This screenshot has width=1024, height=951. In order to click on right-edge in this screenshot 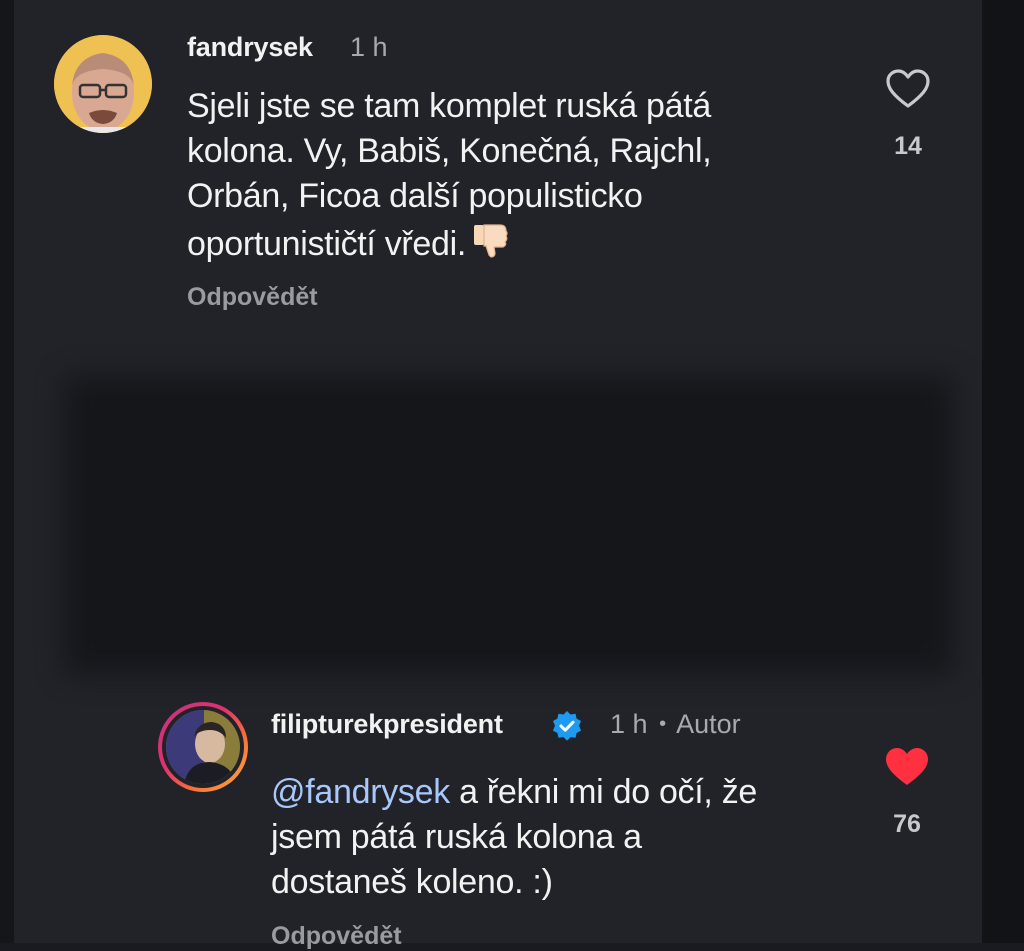, I will do `click(1003, 471)`.